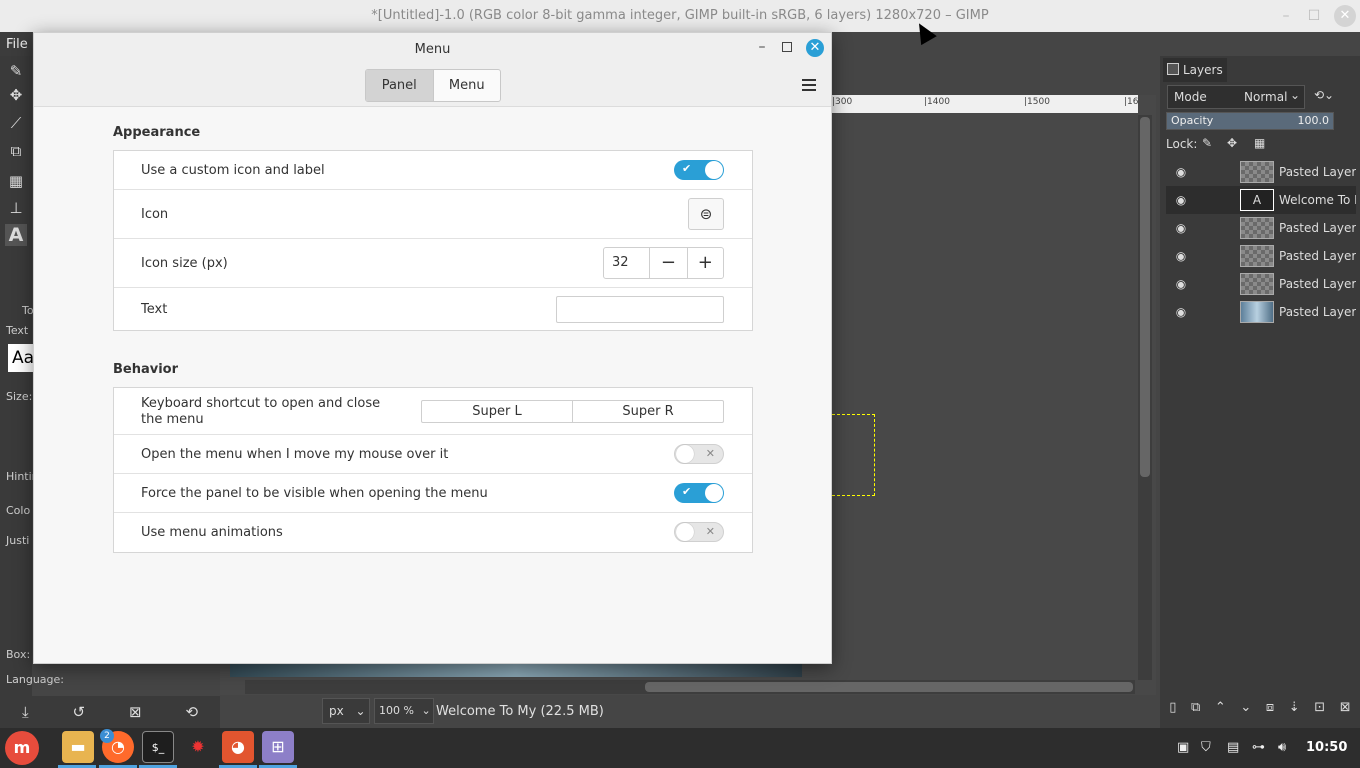 The width and height of the screenshot is (1360, 768). I want to click on vertical-scrollbar, so click(1145, 397).